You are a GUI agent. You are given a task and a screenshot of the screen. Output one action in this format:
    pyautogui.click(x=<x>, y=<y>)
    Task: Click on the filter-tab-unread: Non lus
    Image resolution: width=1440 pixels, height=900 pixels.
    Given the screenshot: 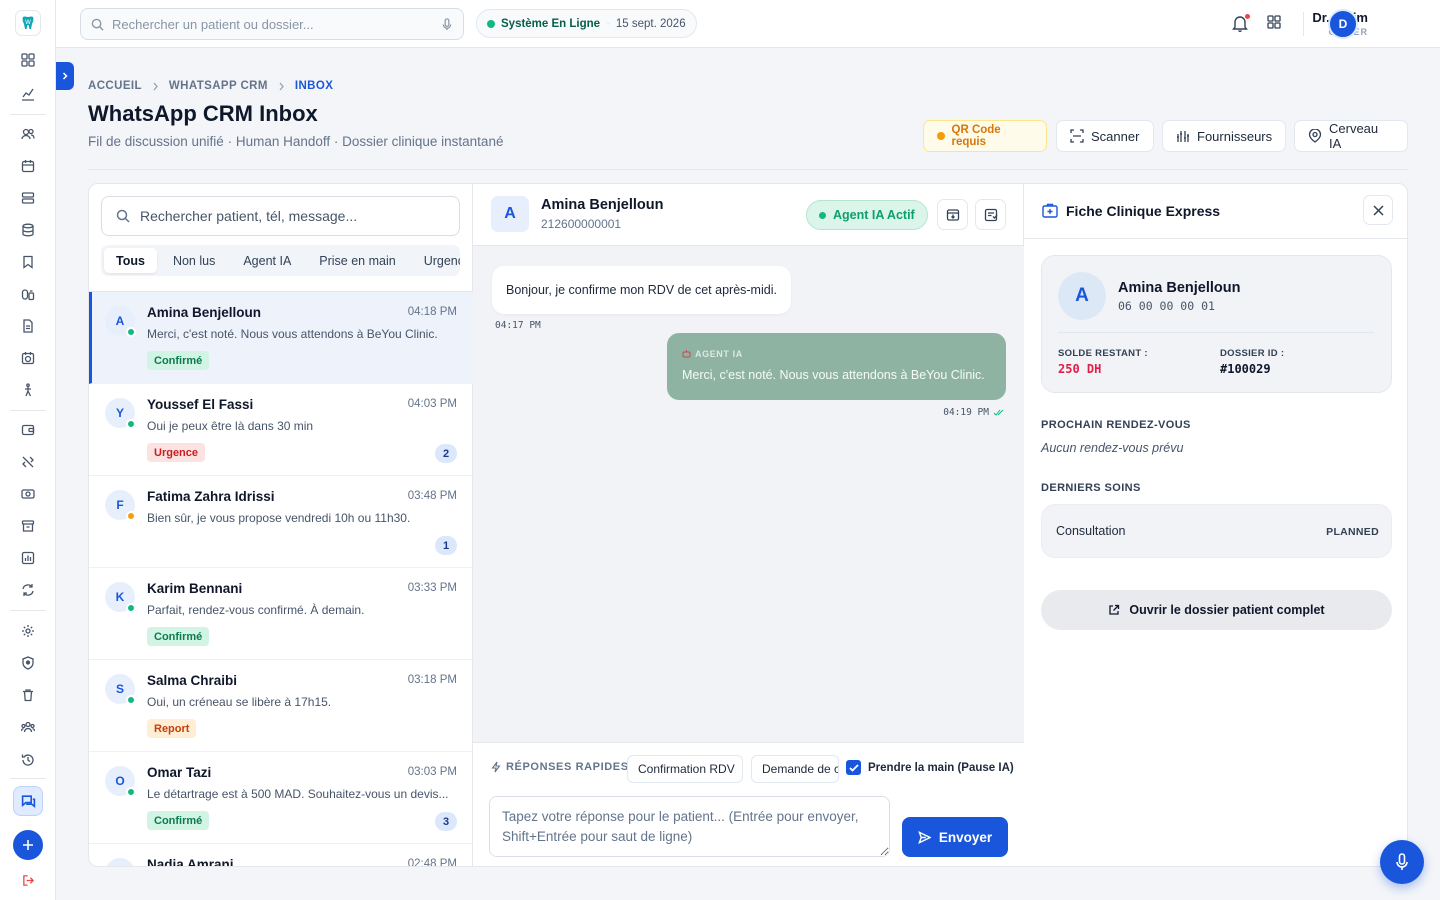 What is the action you would take?
    pyautogui.click(x=194, y=260)
    